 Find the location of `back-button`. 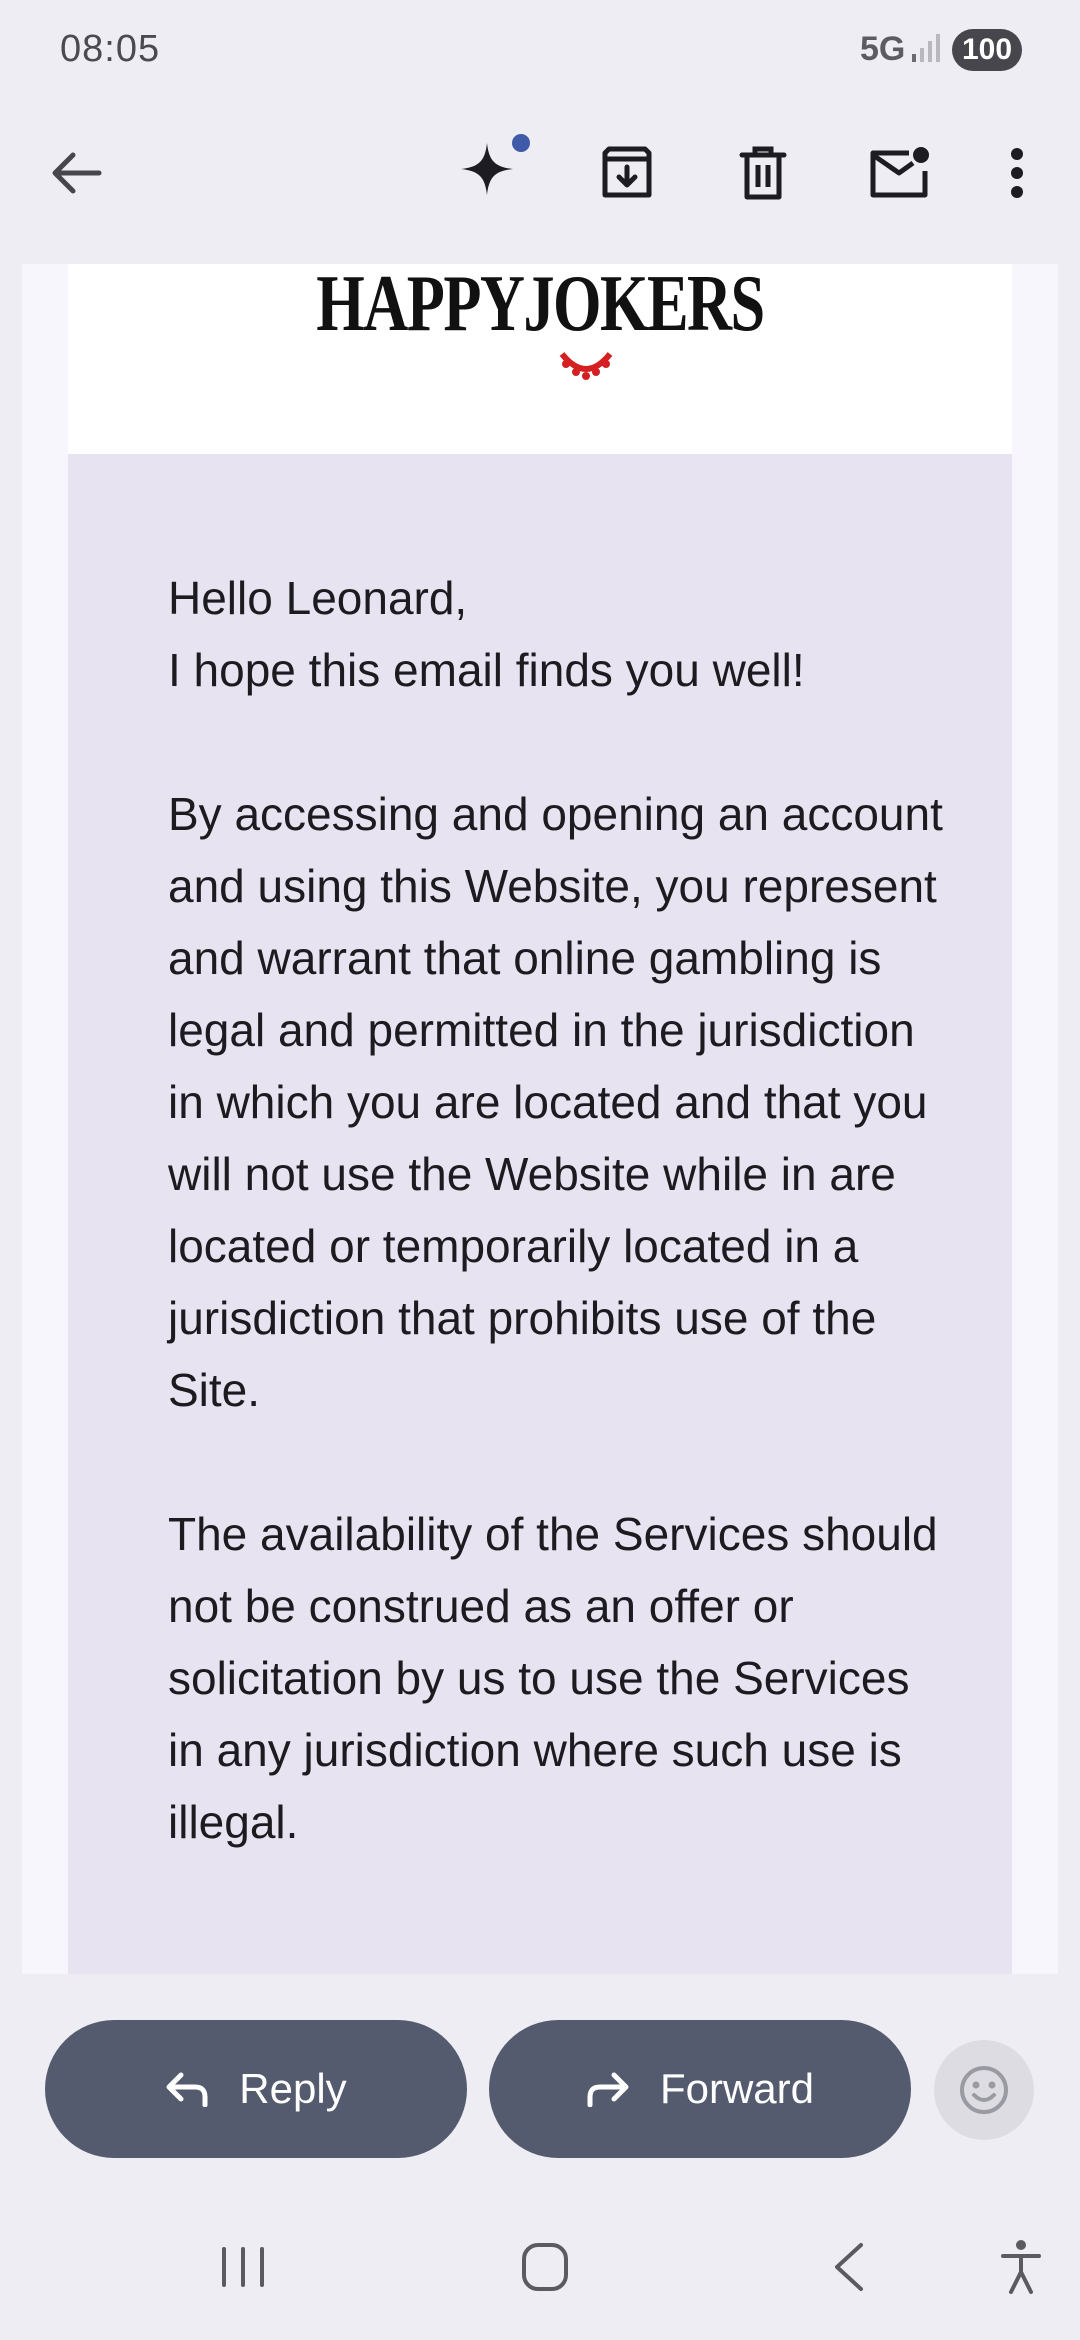

back-button is located at coordinates (77, 173).